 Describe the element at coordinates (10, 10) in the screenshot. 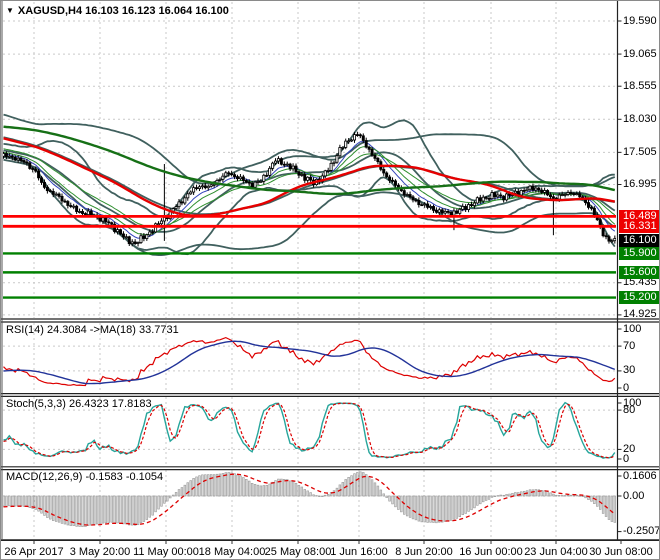

I see `chevron-down-icon: ▼` at that location.